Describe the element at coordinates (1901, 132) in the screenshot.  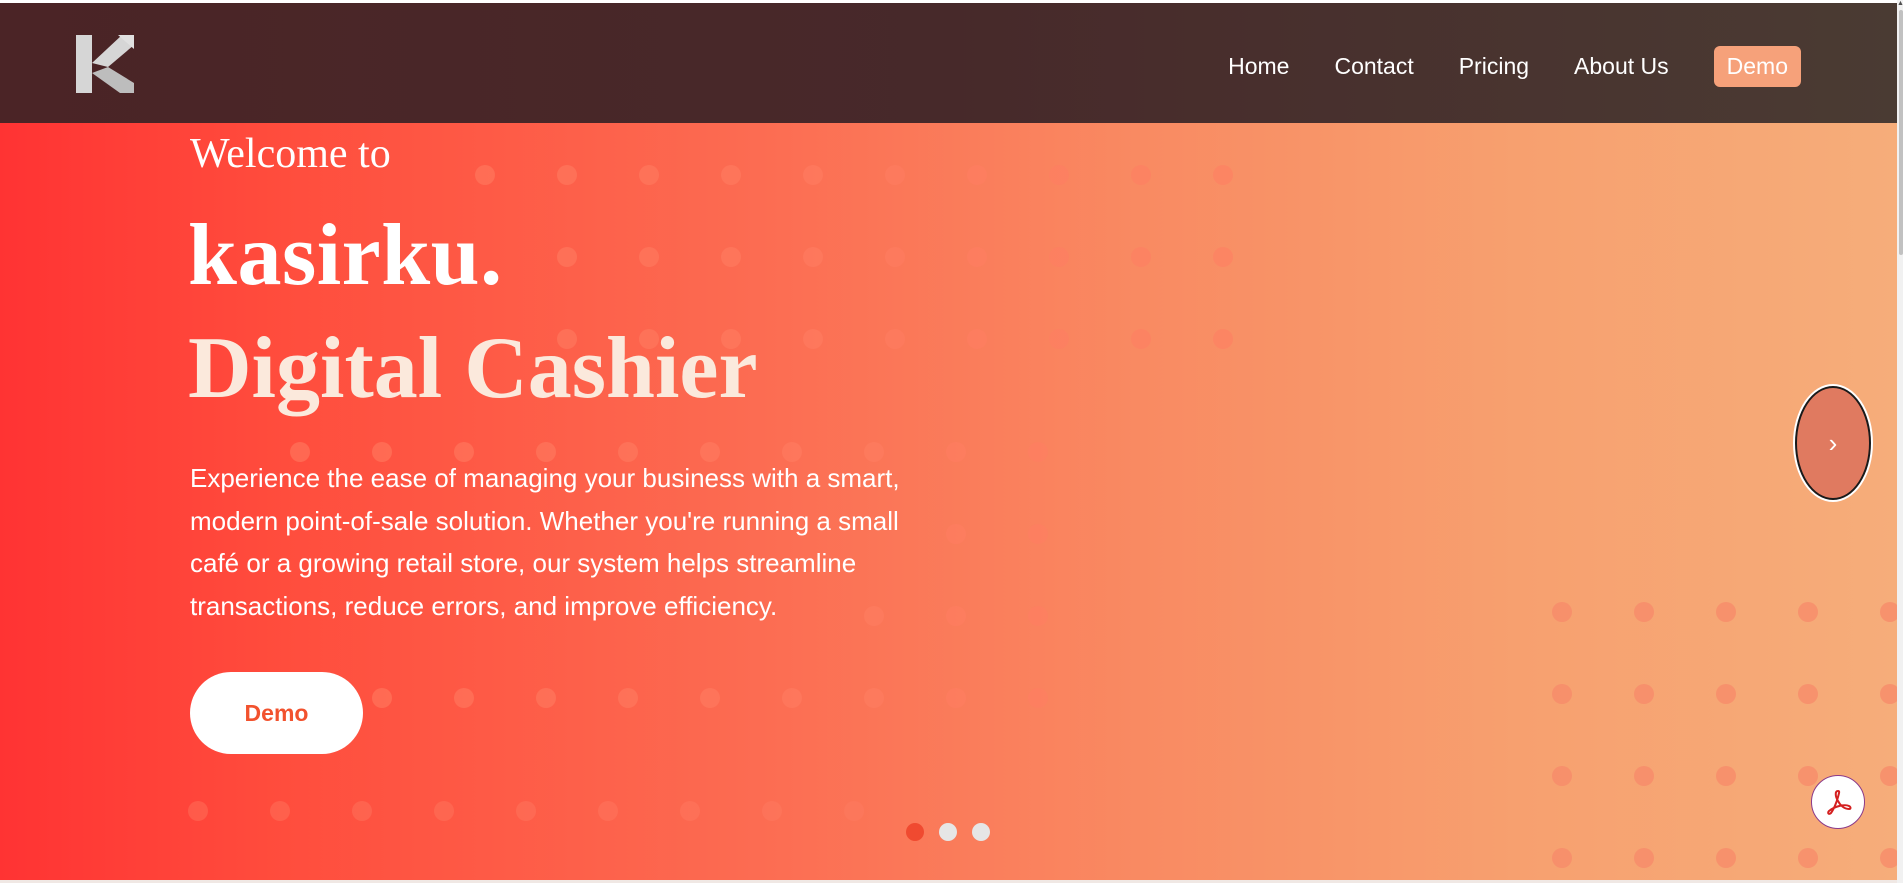
I see `scrollbar-thumb` at that location.